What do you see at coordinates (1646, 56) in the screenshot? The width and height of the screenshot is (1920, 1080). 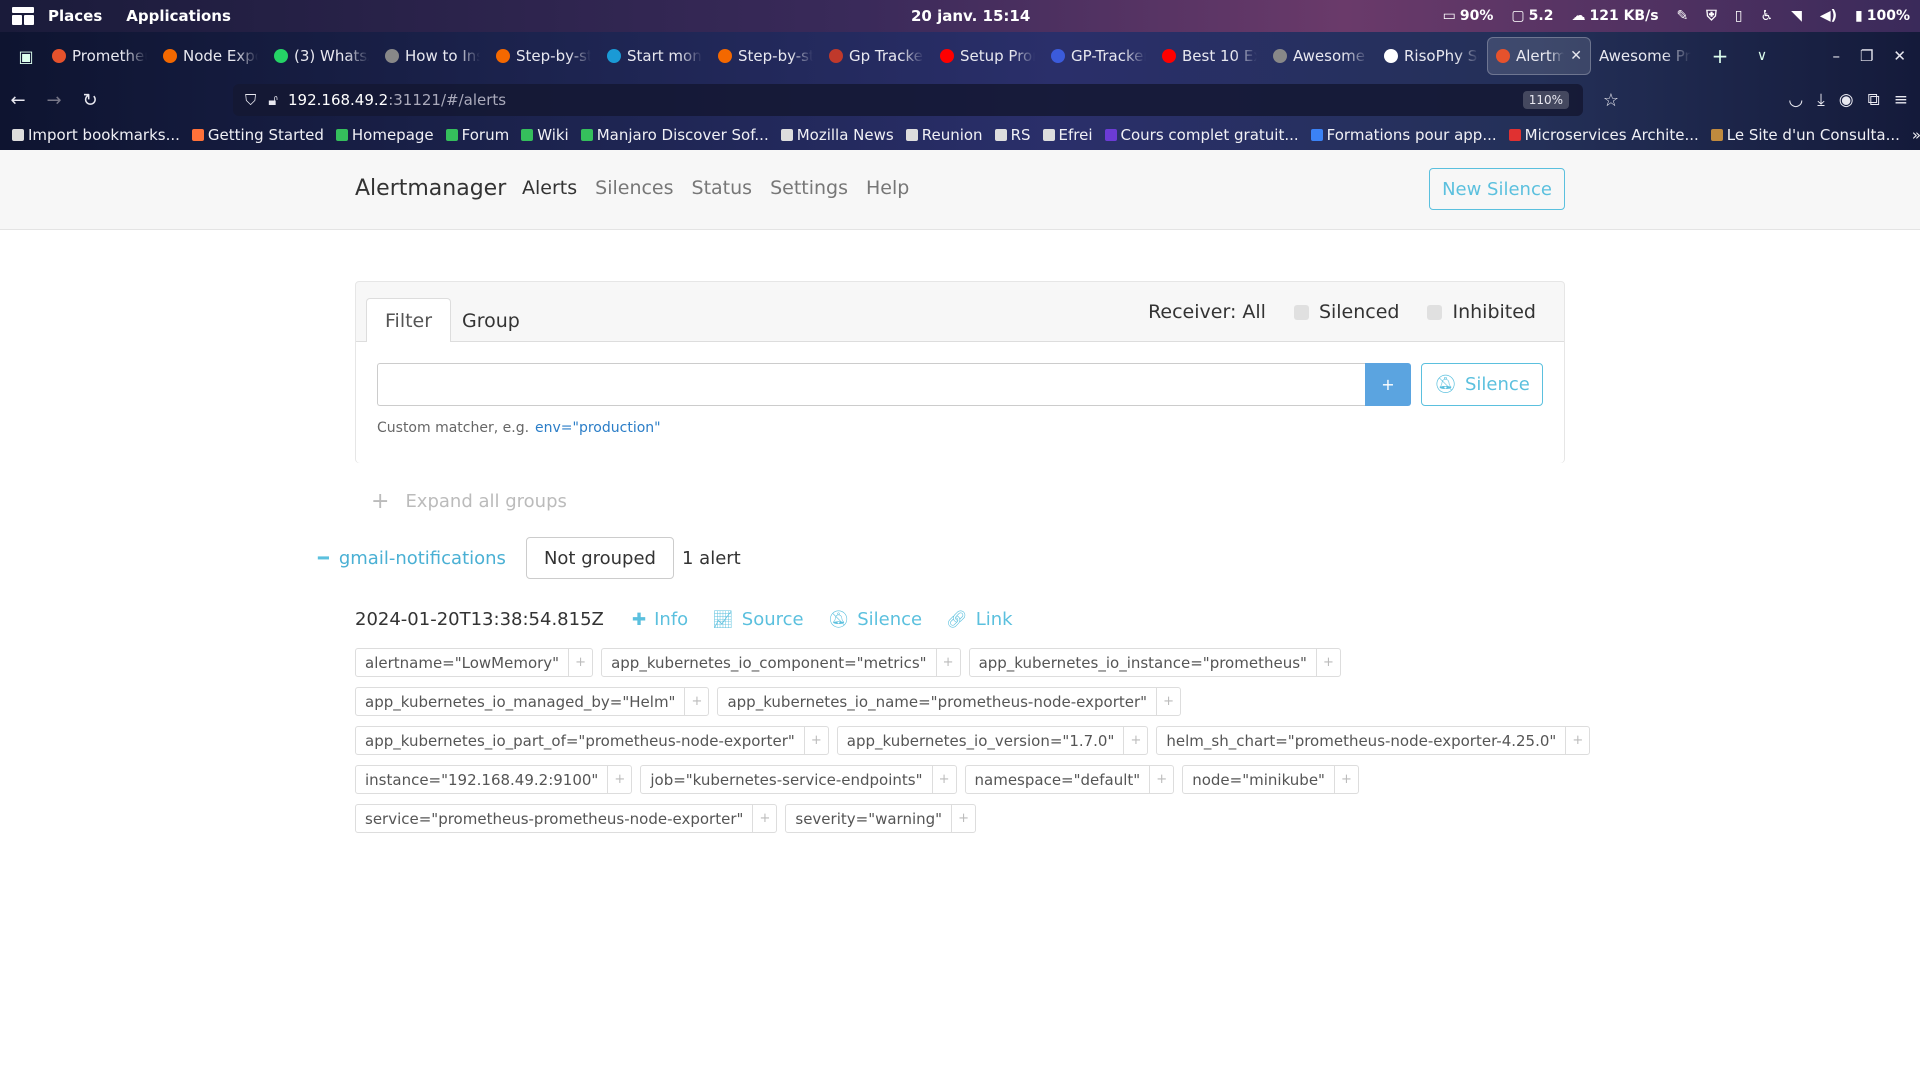 I see `tab-awesome: Awesome Pr` at bounding box center [1646, 56].